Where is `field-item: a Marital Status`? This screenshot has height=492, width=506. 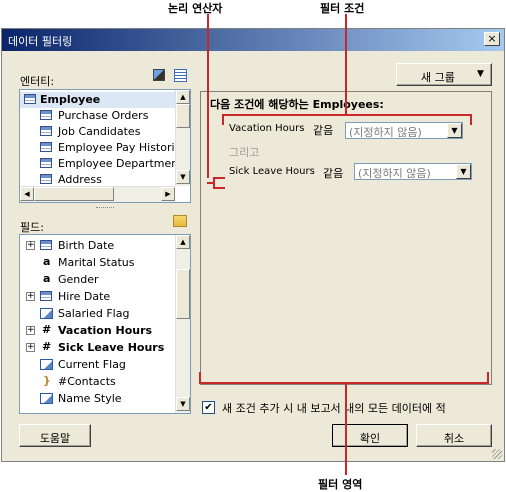 field-item: a Marital Status is located at coordinates (97, 263).